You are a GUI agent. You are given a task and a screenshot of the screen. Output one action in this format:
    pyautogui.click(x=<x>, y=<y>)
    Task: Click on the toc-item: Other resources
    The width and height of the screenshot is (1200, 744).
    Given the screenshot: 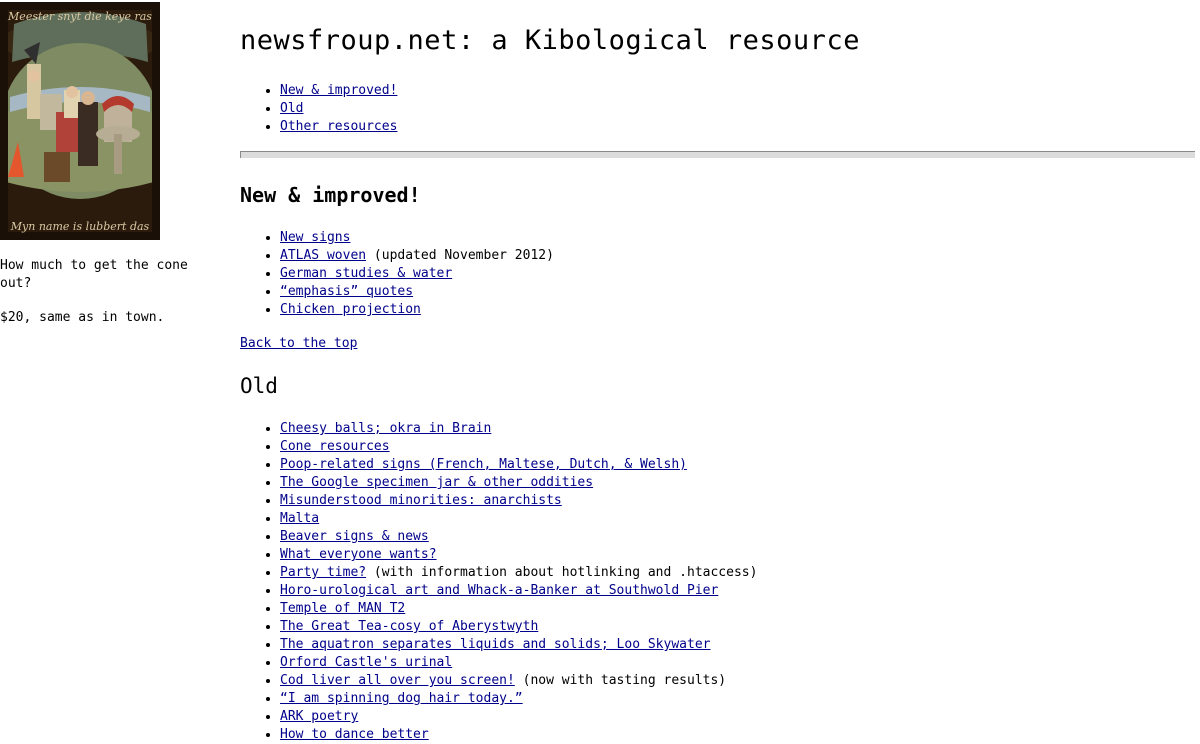 What is the action you would take?
    pyautogui.click(x=338, y=127)
    